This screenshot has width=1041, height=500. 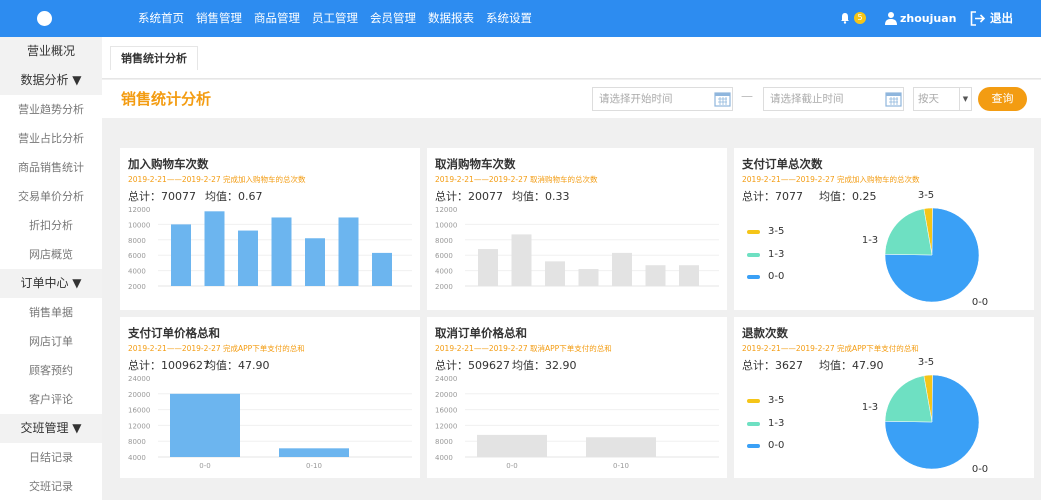 What do you see at coordinates (845, 18) in the screenshot?
I see `bell-icon` at bounding box center [845, 18].